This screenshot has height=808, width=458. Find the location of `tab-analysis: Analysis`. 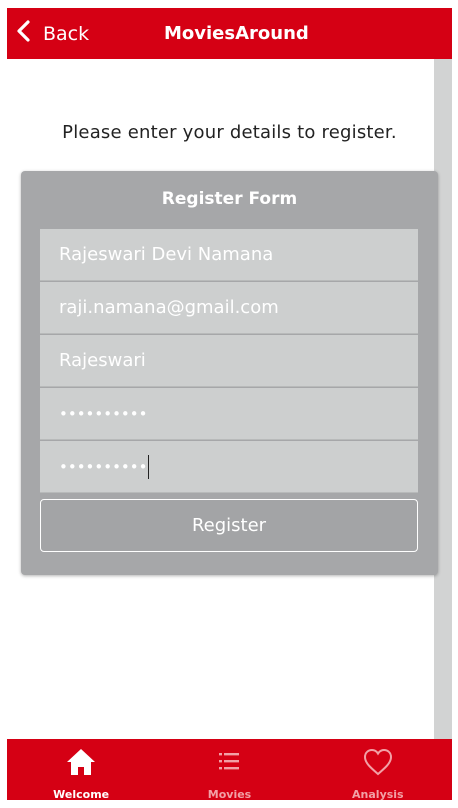

tab-analysis: Analysis is located at coordinates (378, 769).